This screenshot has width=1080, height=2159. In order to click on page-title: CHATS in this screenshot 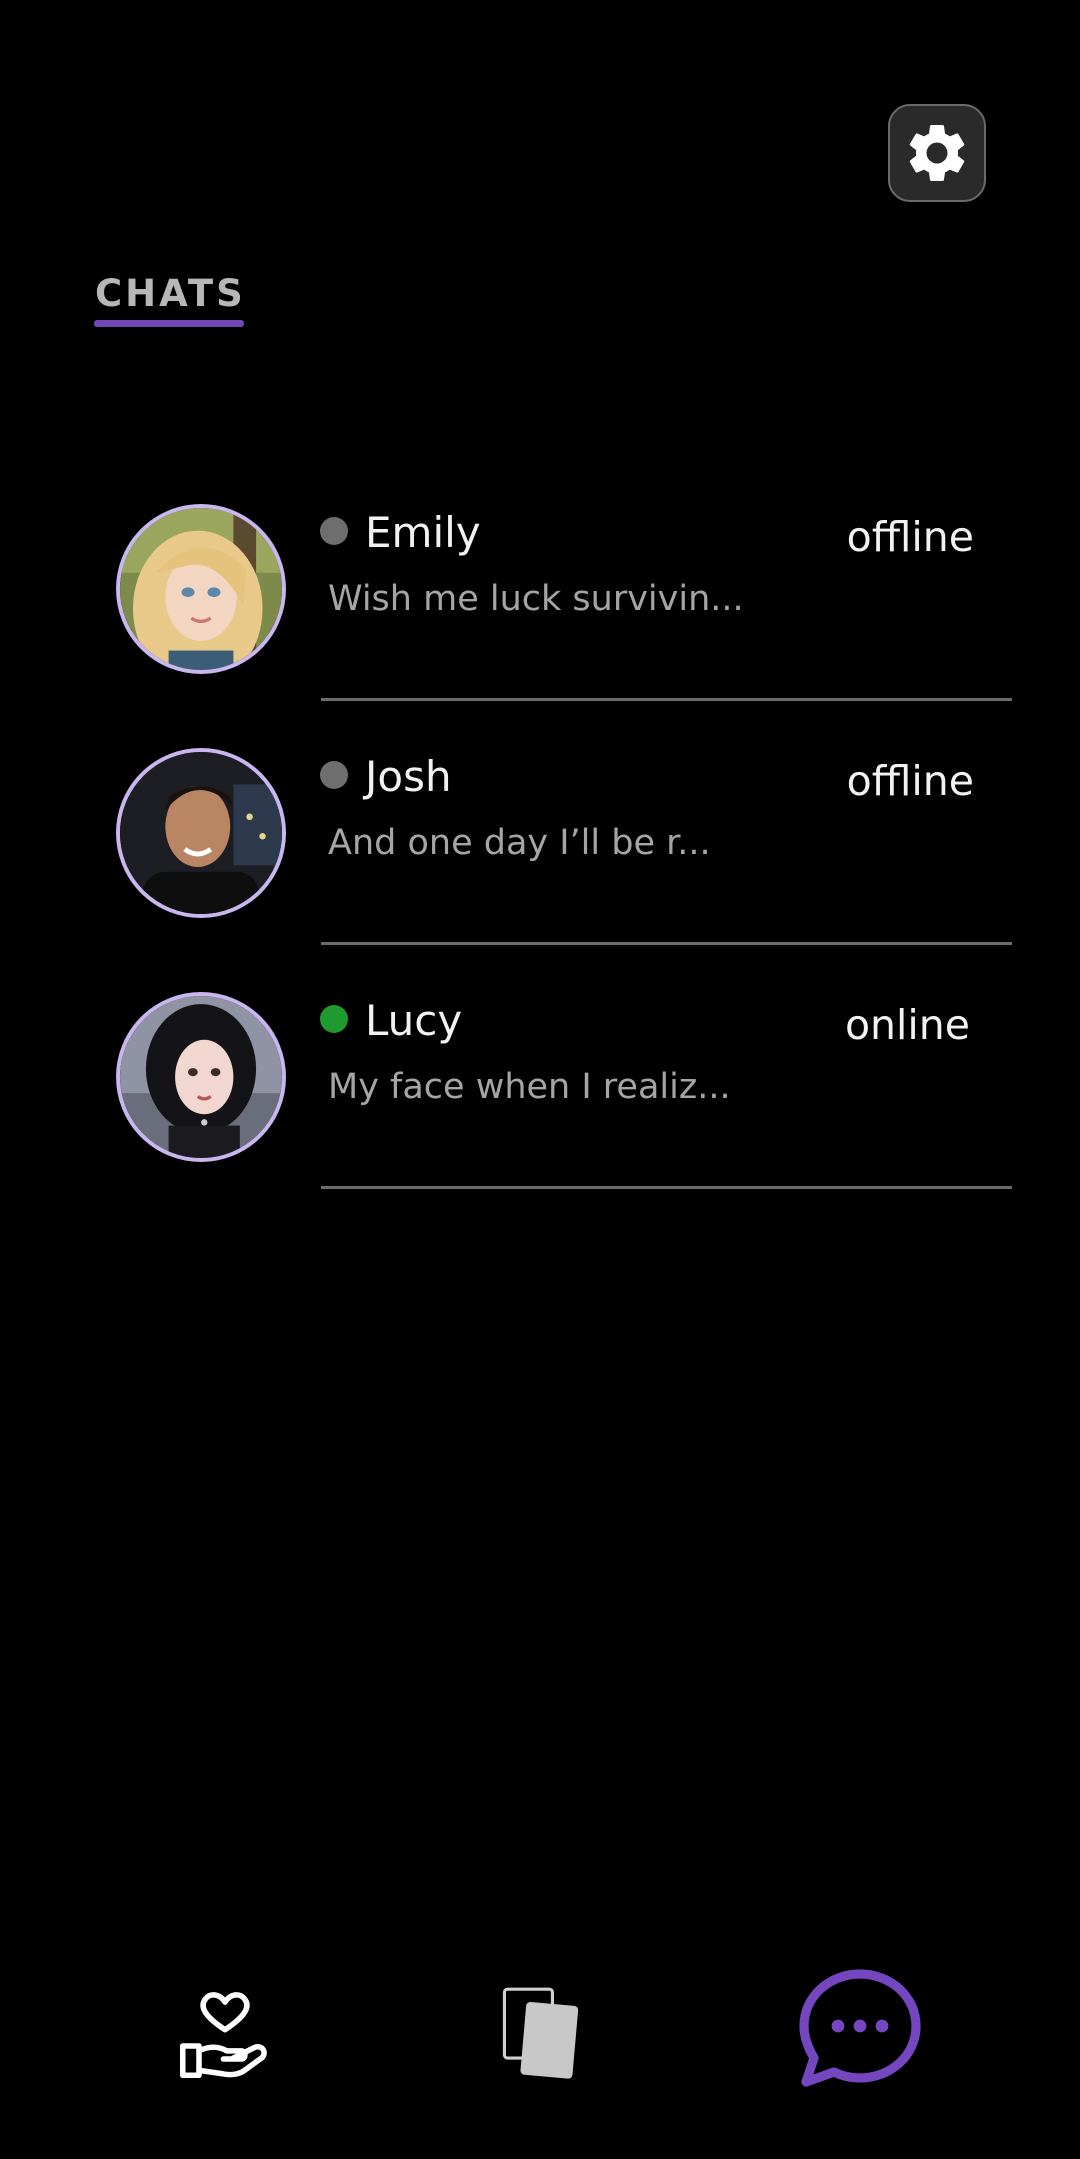, I will do `click(170, 293)`.